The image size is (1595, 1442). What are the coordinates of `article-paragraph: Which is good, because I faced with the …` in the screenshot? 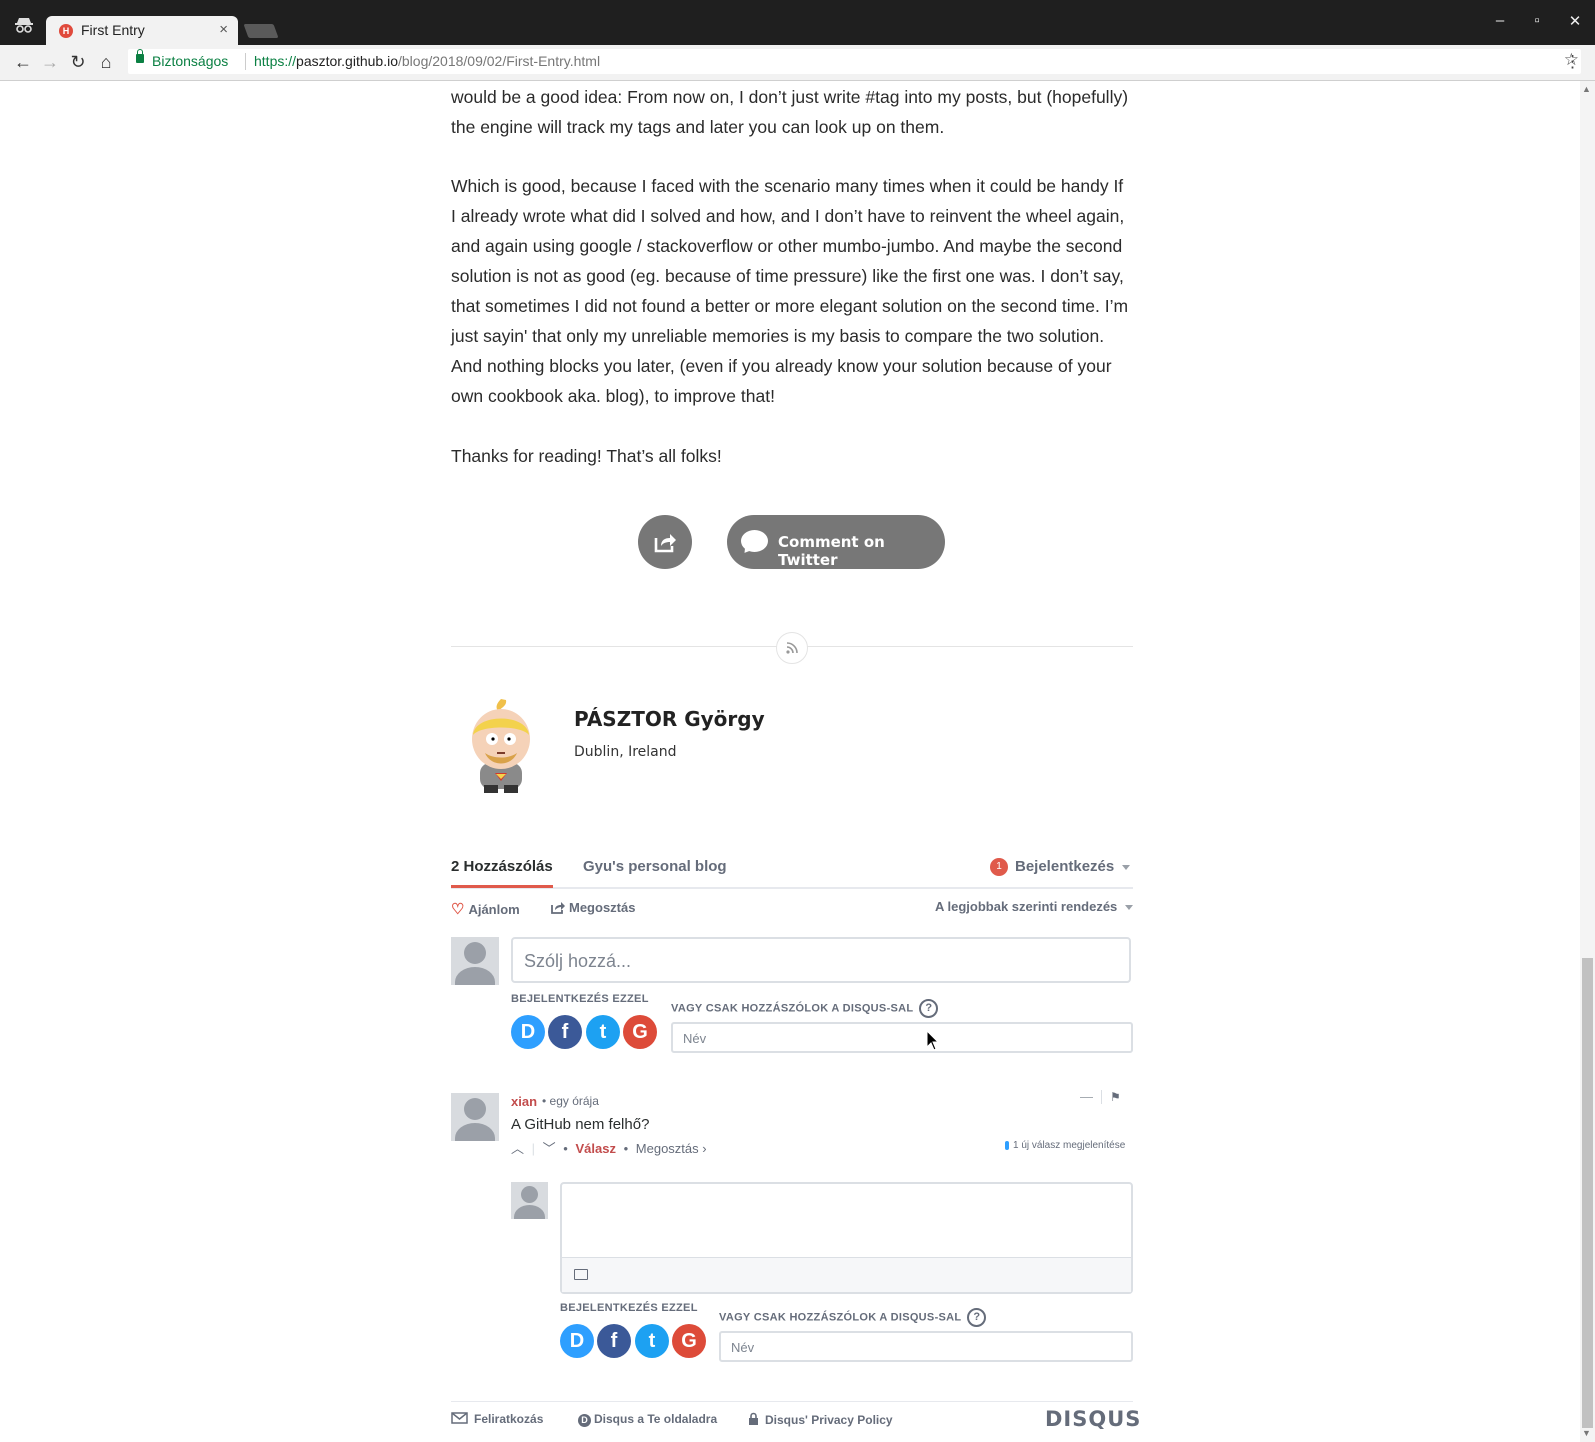 It's located at (790, 291).